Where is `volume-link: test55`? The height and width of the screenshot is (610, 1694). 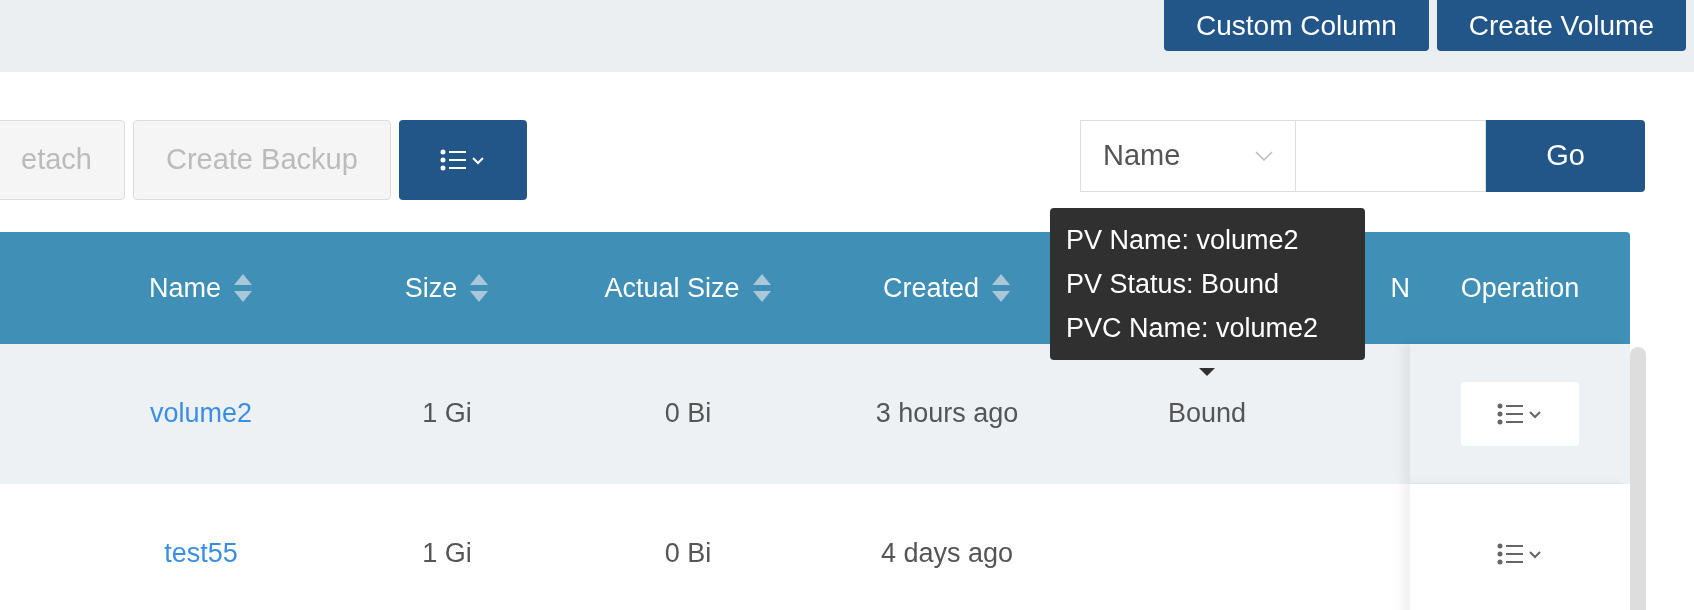 volume-link: test55 is located at coordinates (201, 553).